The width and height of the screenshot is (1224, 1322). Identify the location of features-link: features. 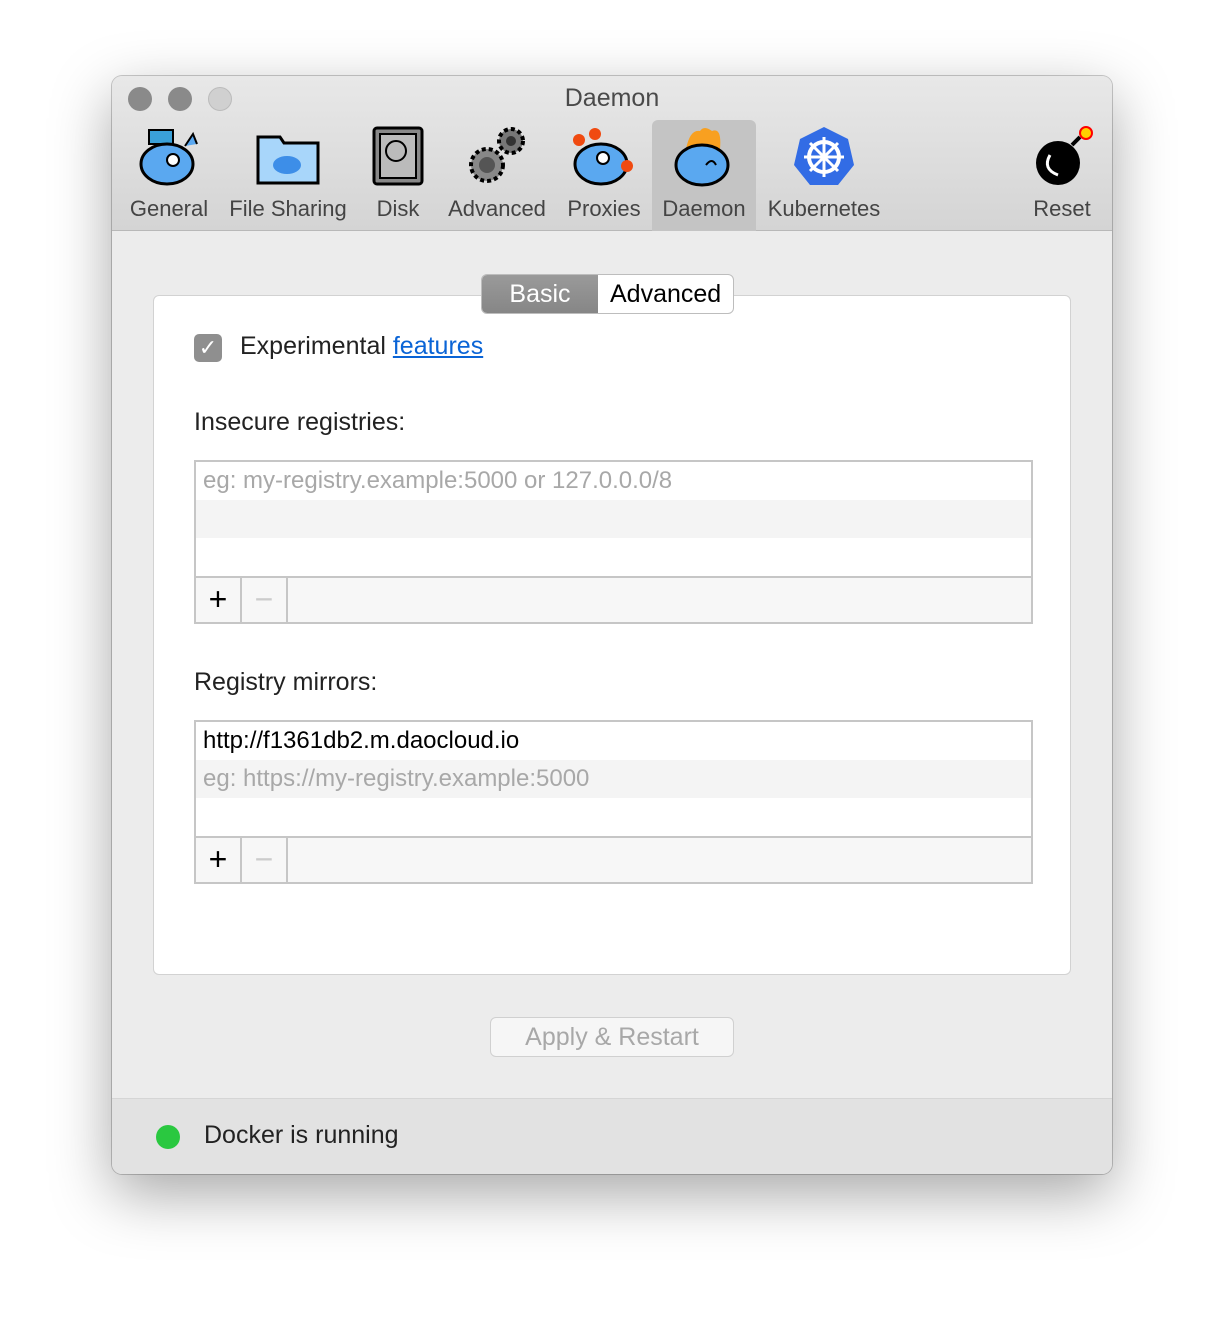
(438, 346).